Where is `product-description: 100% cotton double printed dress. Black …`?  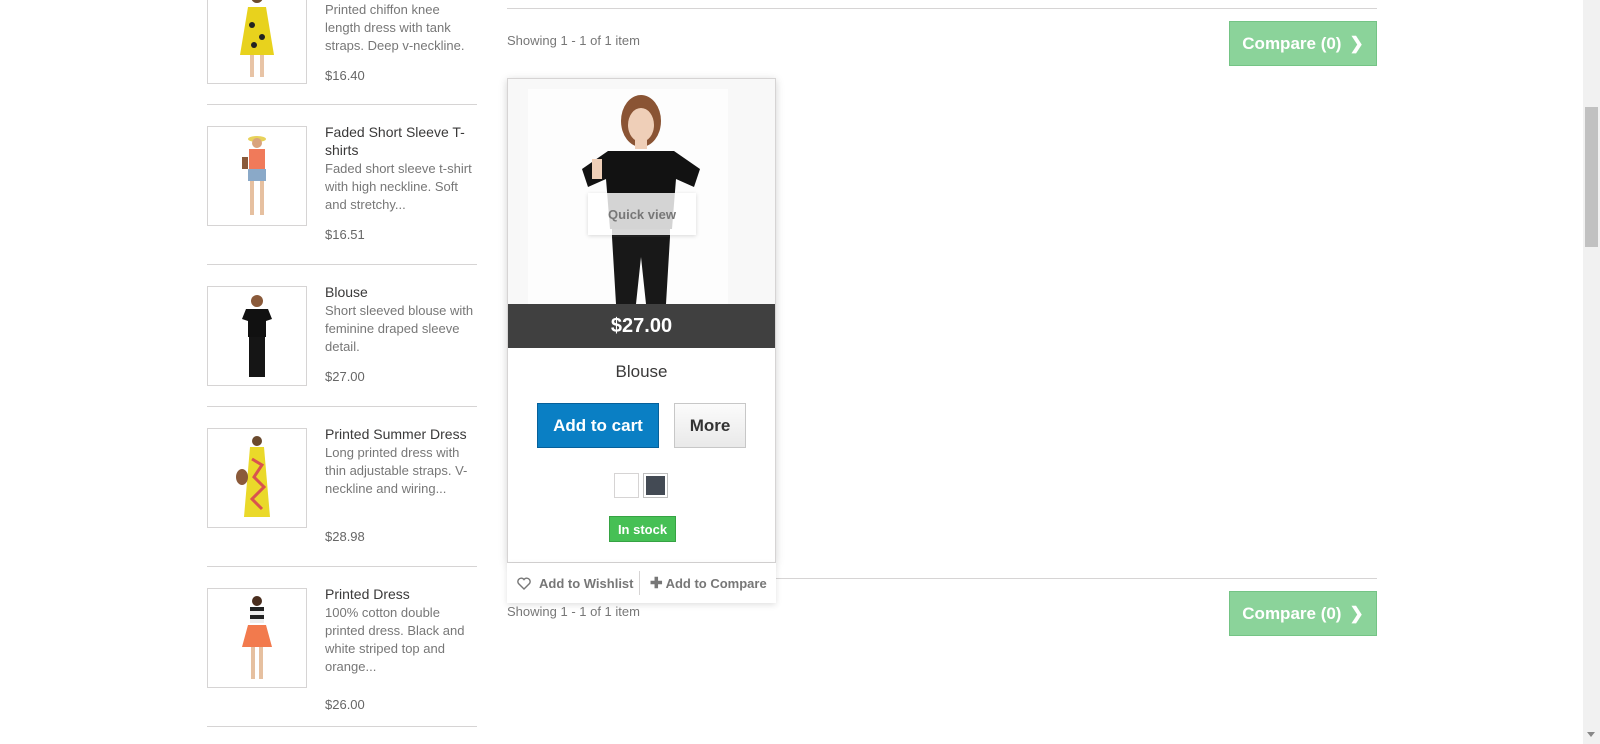
product-description: 100% cotton double printed dress. Black … is located at coordinates (395, 639).